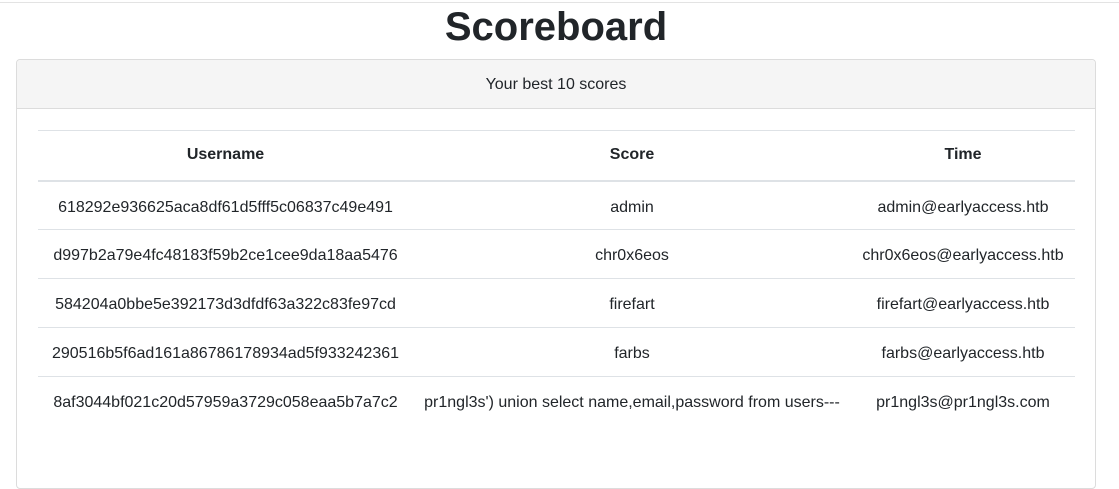 The image size is (1119, 489). What do you see at coordinates (556, 84) in the screenshot?
I see `card-header: Your best 10 scores` at bounding box center [556, 84].